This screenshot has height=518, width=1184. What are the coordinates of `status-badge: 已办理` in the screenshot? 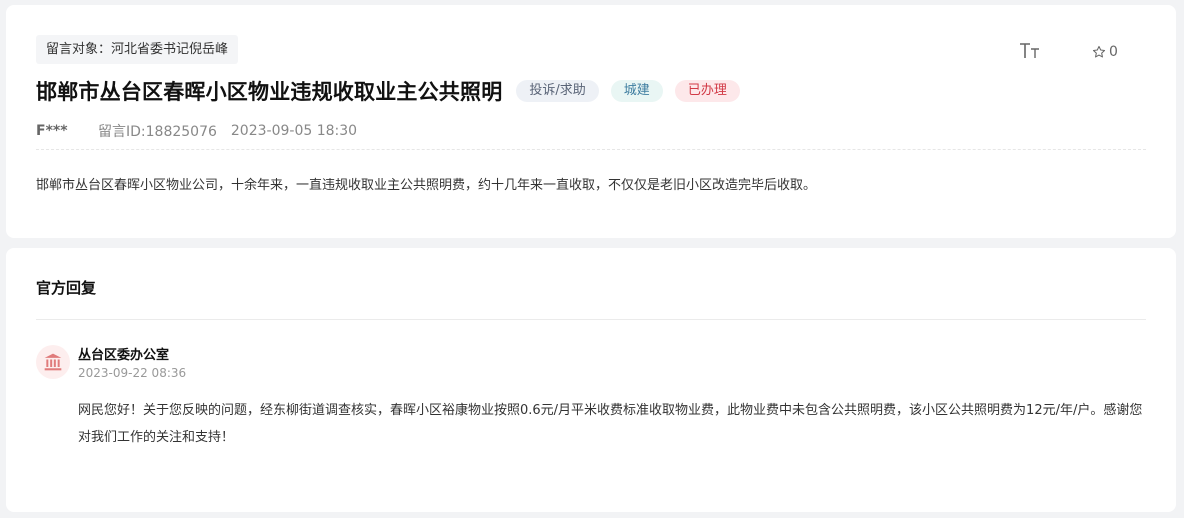 It's located at (707, 91).